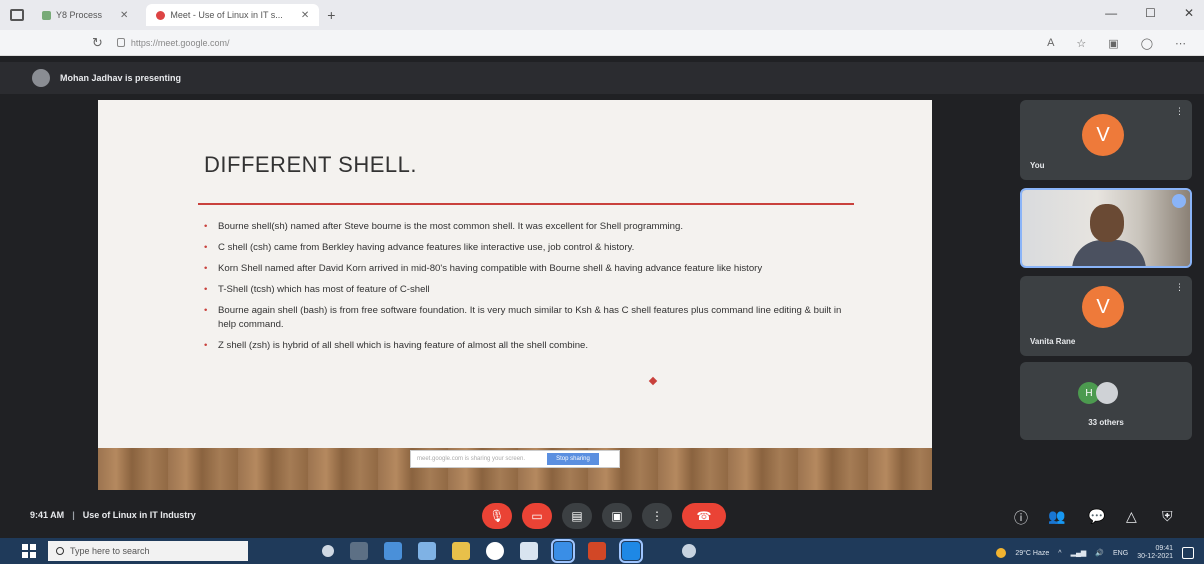  Describe the element at coordinates (537, 516) in the screenshot. I see `camera-off-button: ▭` at that location.